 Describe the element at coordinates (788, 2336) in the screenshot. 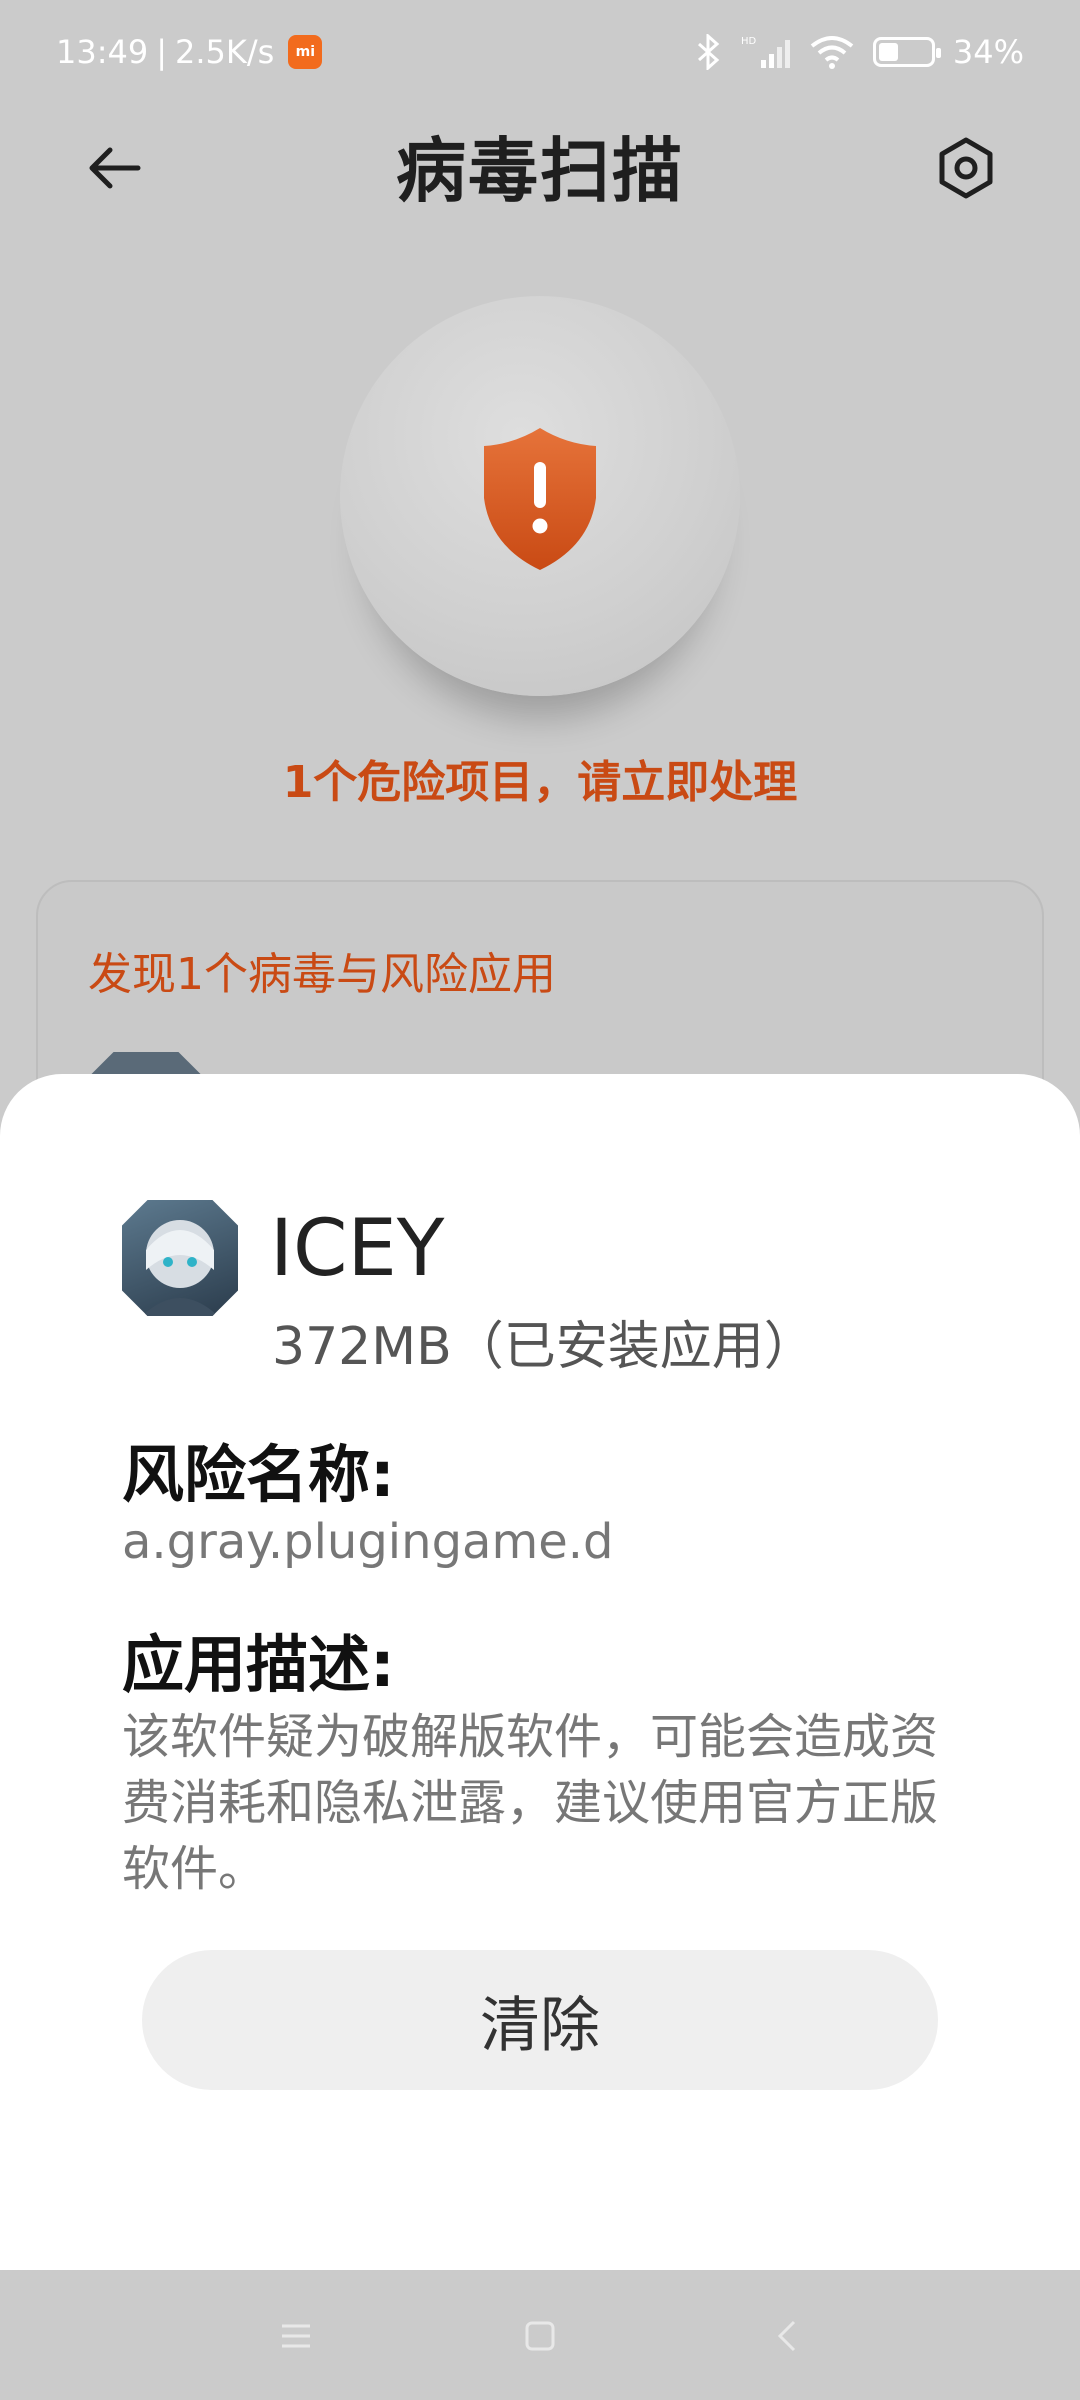

I see `back-icon` at that location.